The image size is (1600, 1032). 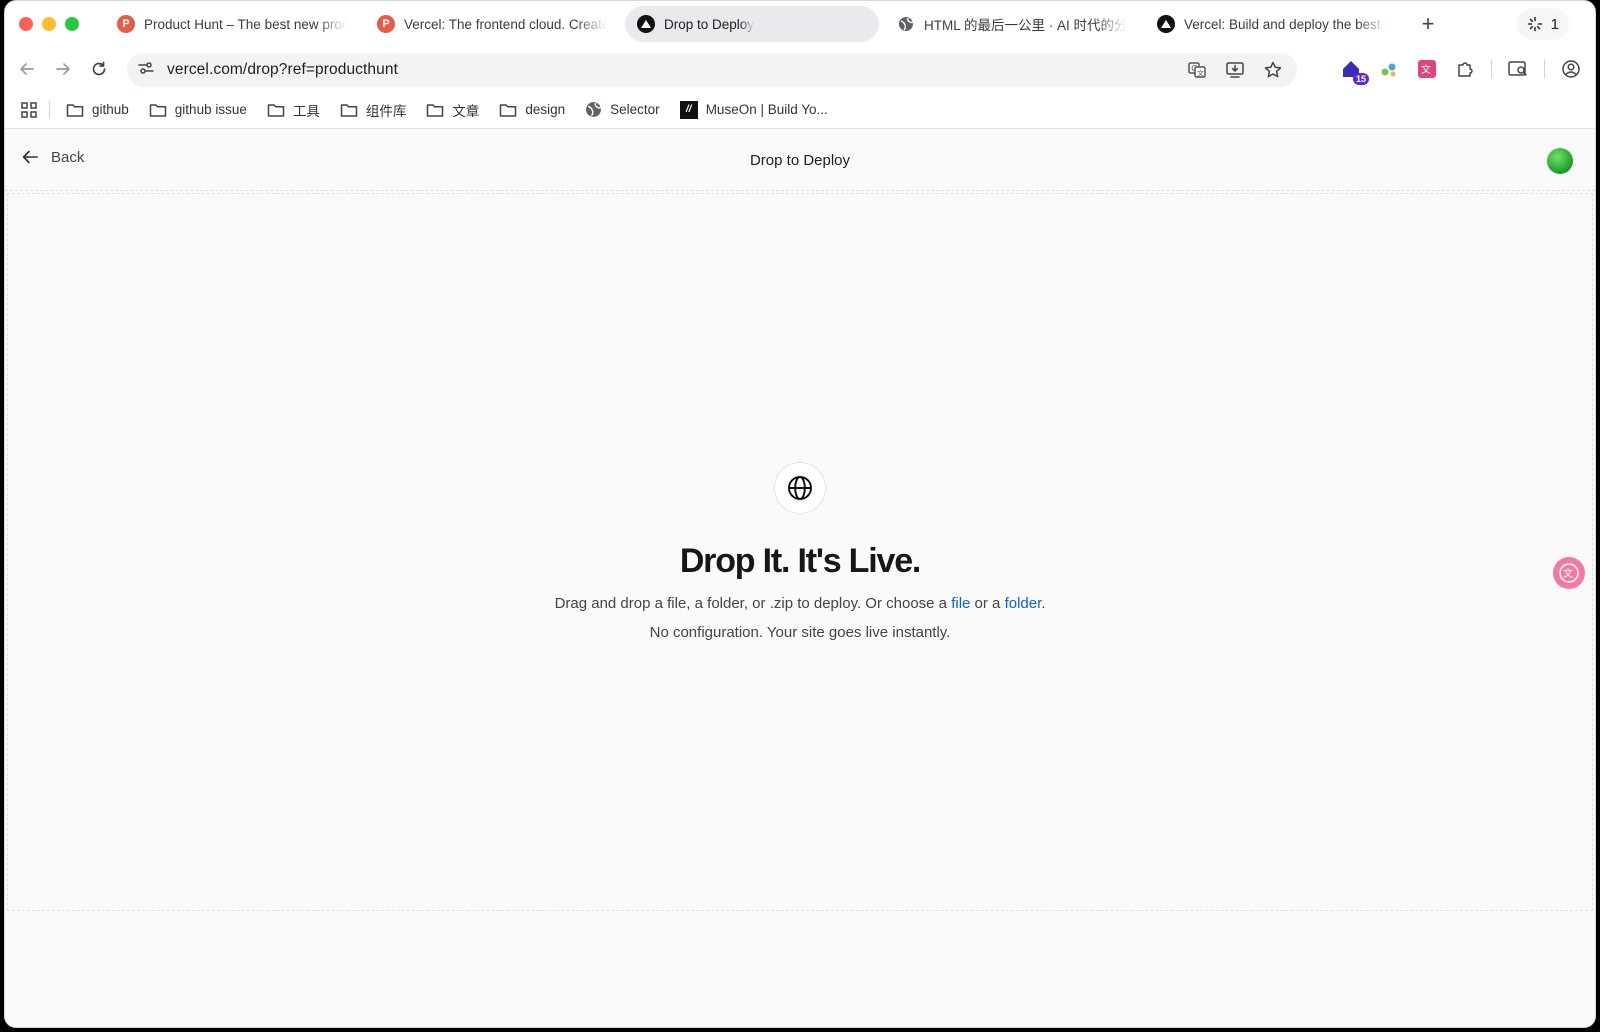 I want to click on bookmark-folder-github-issue: github issue, so click(x=198, y=110).